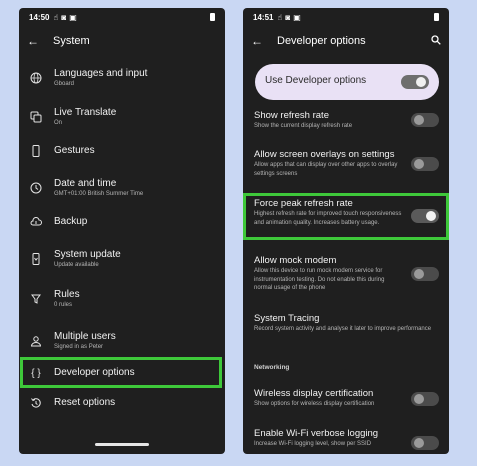 The image size is (477, 466). Describe the element at coordinates (122, 444) in the screenshot. I see `gesture-nav-bar` at that location.